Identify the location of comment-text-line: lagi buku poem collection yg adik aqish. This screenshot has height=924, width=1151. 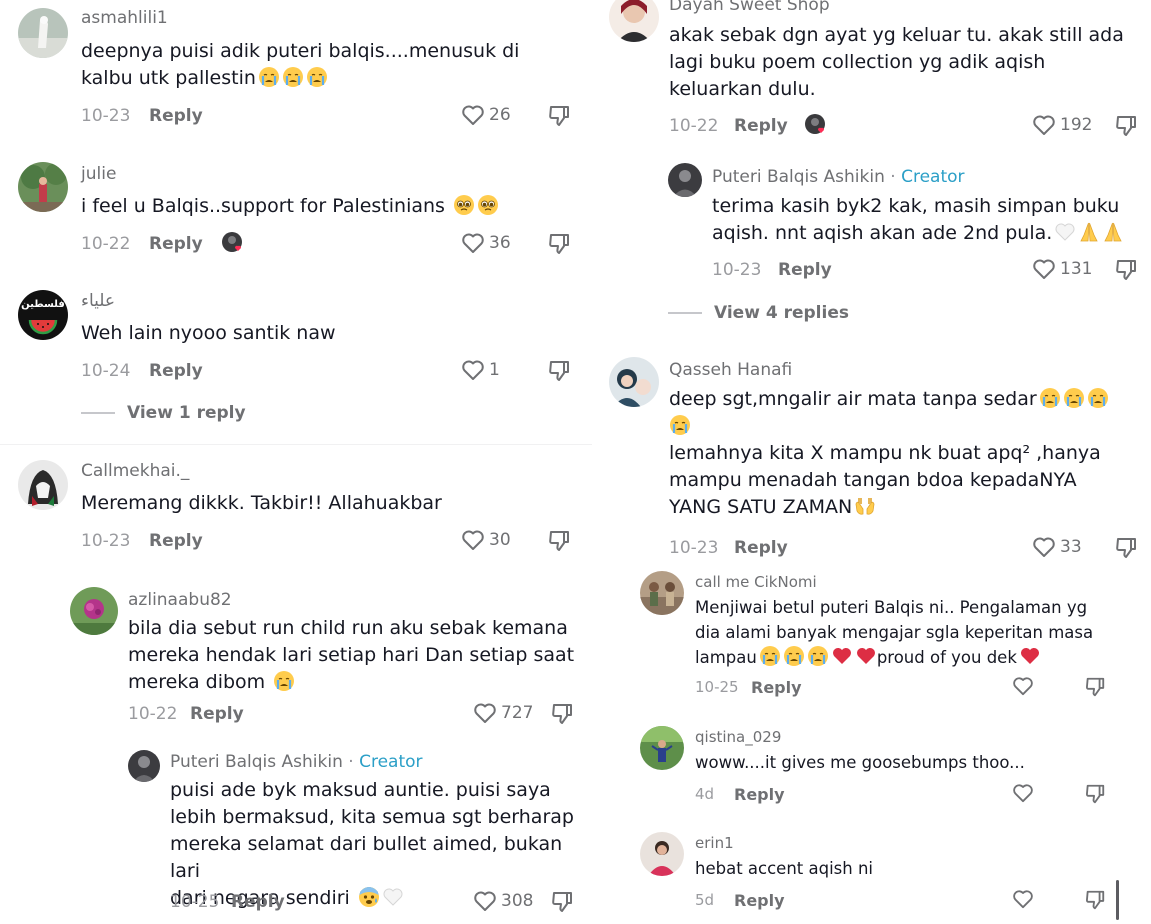
(857, 62).